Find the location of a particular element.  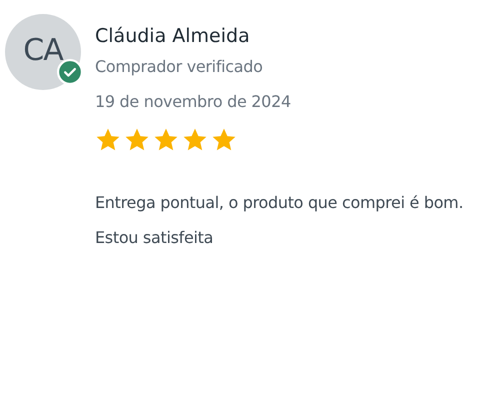

avatar-initials: CA is located at coordinates (43, 52).